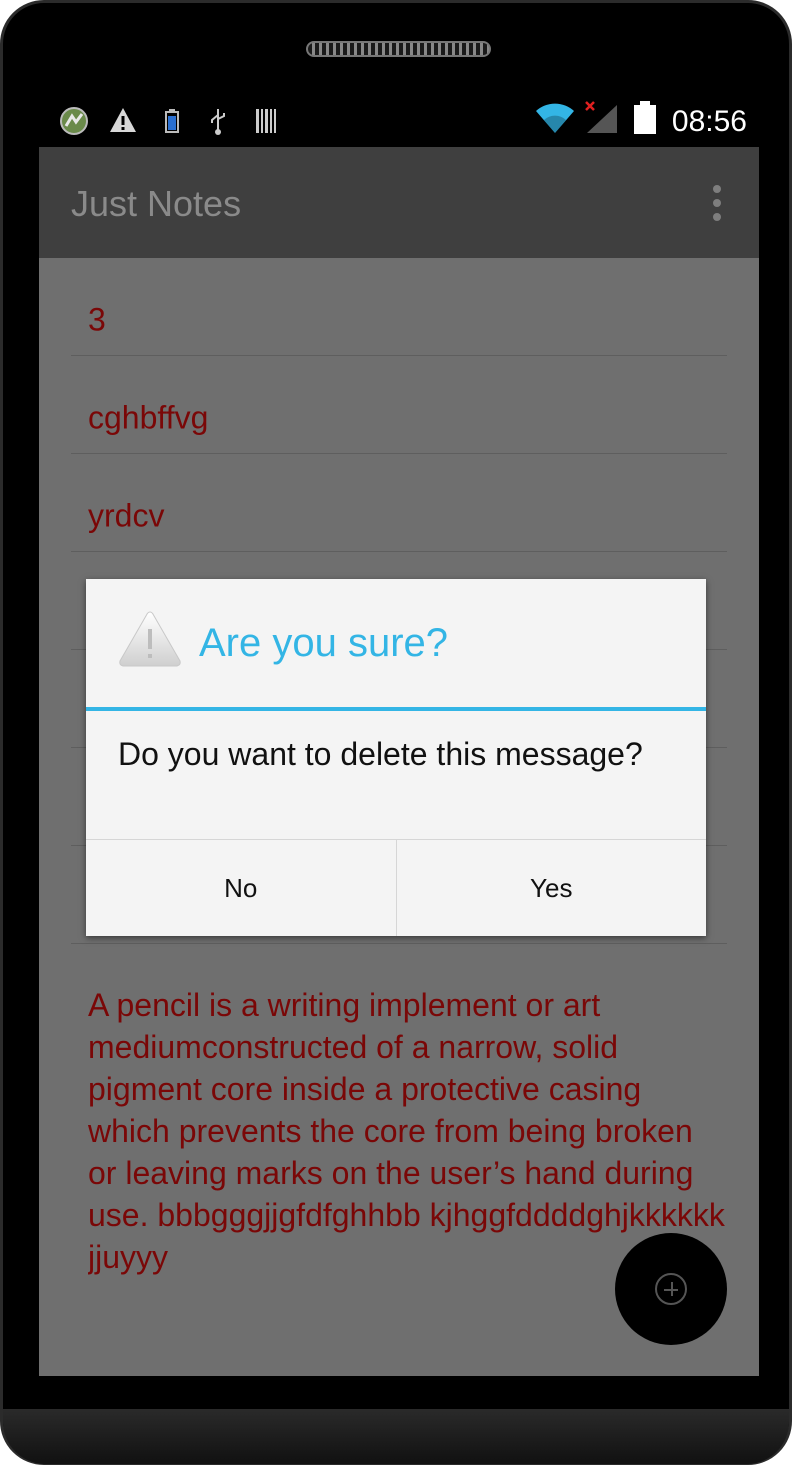 The height and width of the screenshot is (1465, 792). What do you see at coordinates (218, 124) in the screenshot?
I see `usb-icon` at bounding box center [218, 124].